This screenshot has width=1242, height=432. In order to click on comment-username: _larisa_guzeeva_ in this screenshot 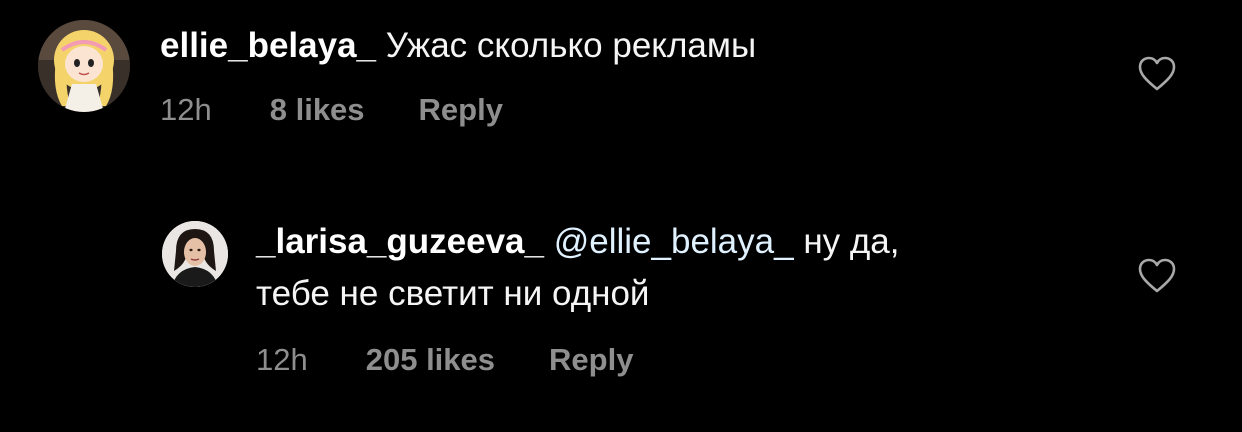, I will do `click(400, 241)`.